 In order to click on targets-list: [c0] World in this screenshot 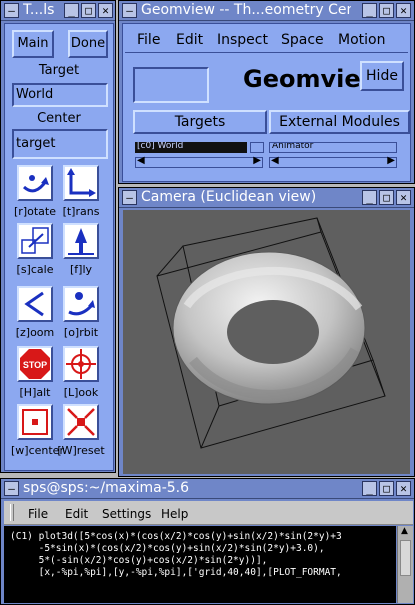, I will do `click(191, 147)`.